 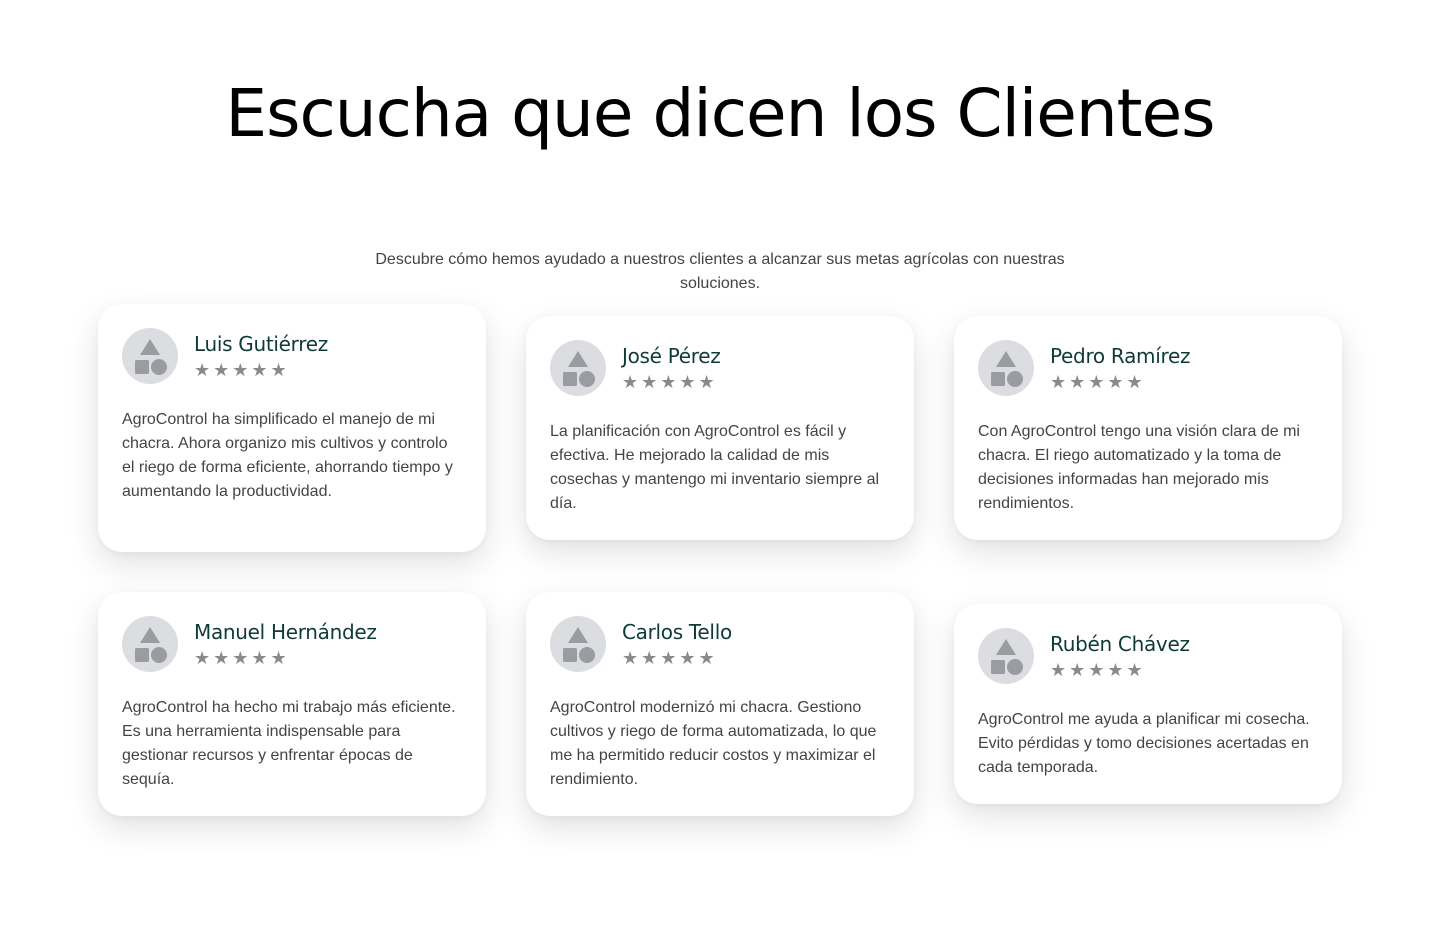 I want to click on author-name: Manuel Hernández, so click(x=285, y=632).